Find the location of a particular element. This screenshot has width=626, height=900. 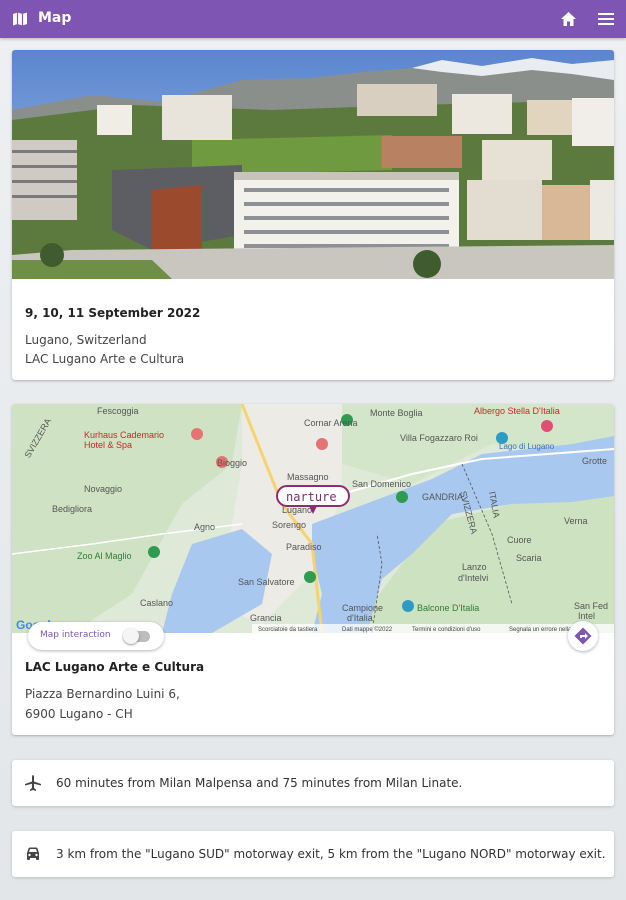

map-label: Lanzo is located at coordinates (474, 567).